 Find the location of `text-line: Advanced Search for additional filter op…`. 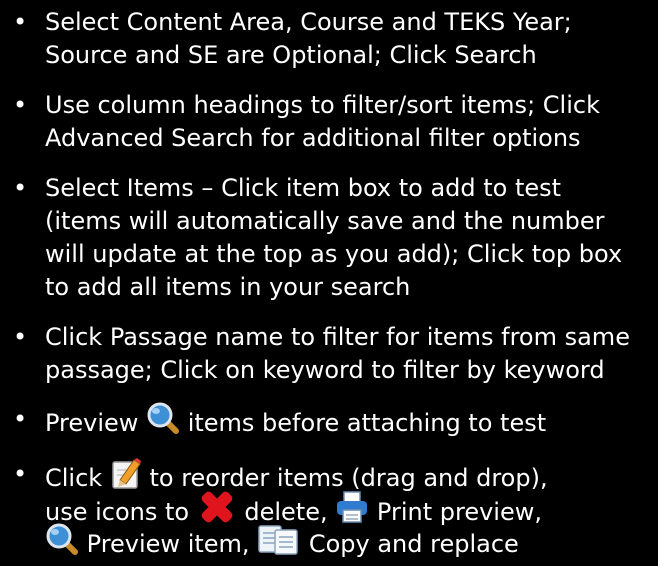

text-line: Advanced Search for additional filter op… is located at coordinates (313, 138).